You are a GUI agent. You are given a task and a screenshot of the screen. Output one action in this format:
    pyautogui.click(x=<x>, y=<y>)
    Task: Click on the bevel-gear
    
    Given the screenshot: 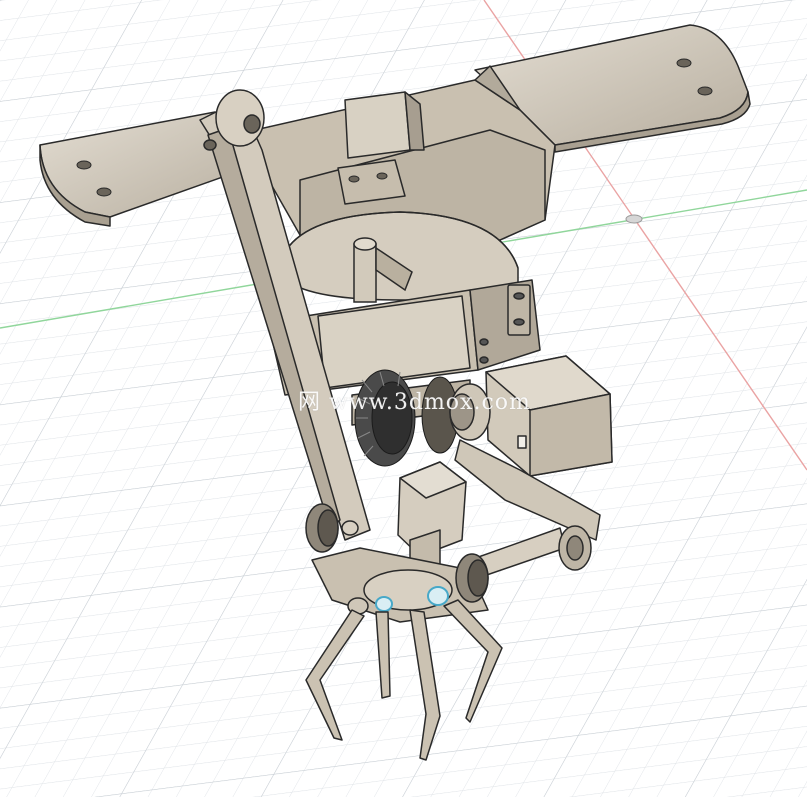 What is the action you would take?
    pyautogui.click(x=406, y=418)
    